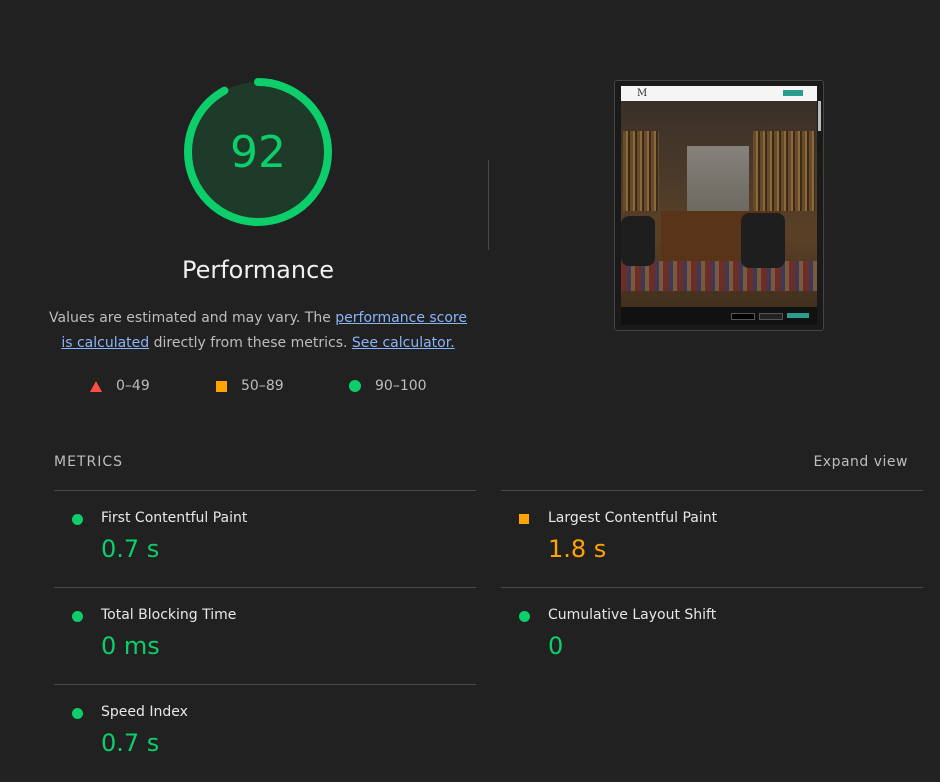  I want to click on description-text-2: directly from these metrics., so click(250, 343).